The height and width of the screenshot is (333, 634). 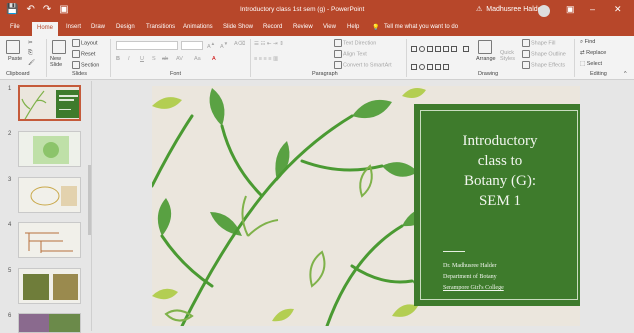 I want to click on tab-transitions: Transitions, so click(x=160, y=27).